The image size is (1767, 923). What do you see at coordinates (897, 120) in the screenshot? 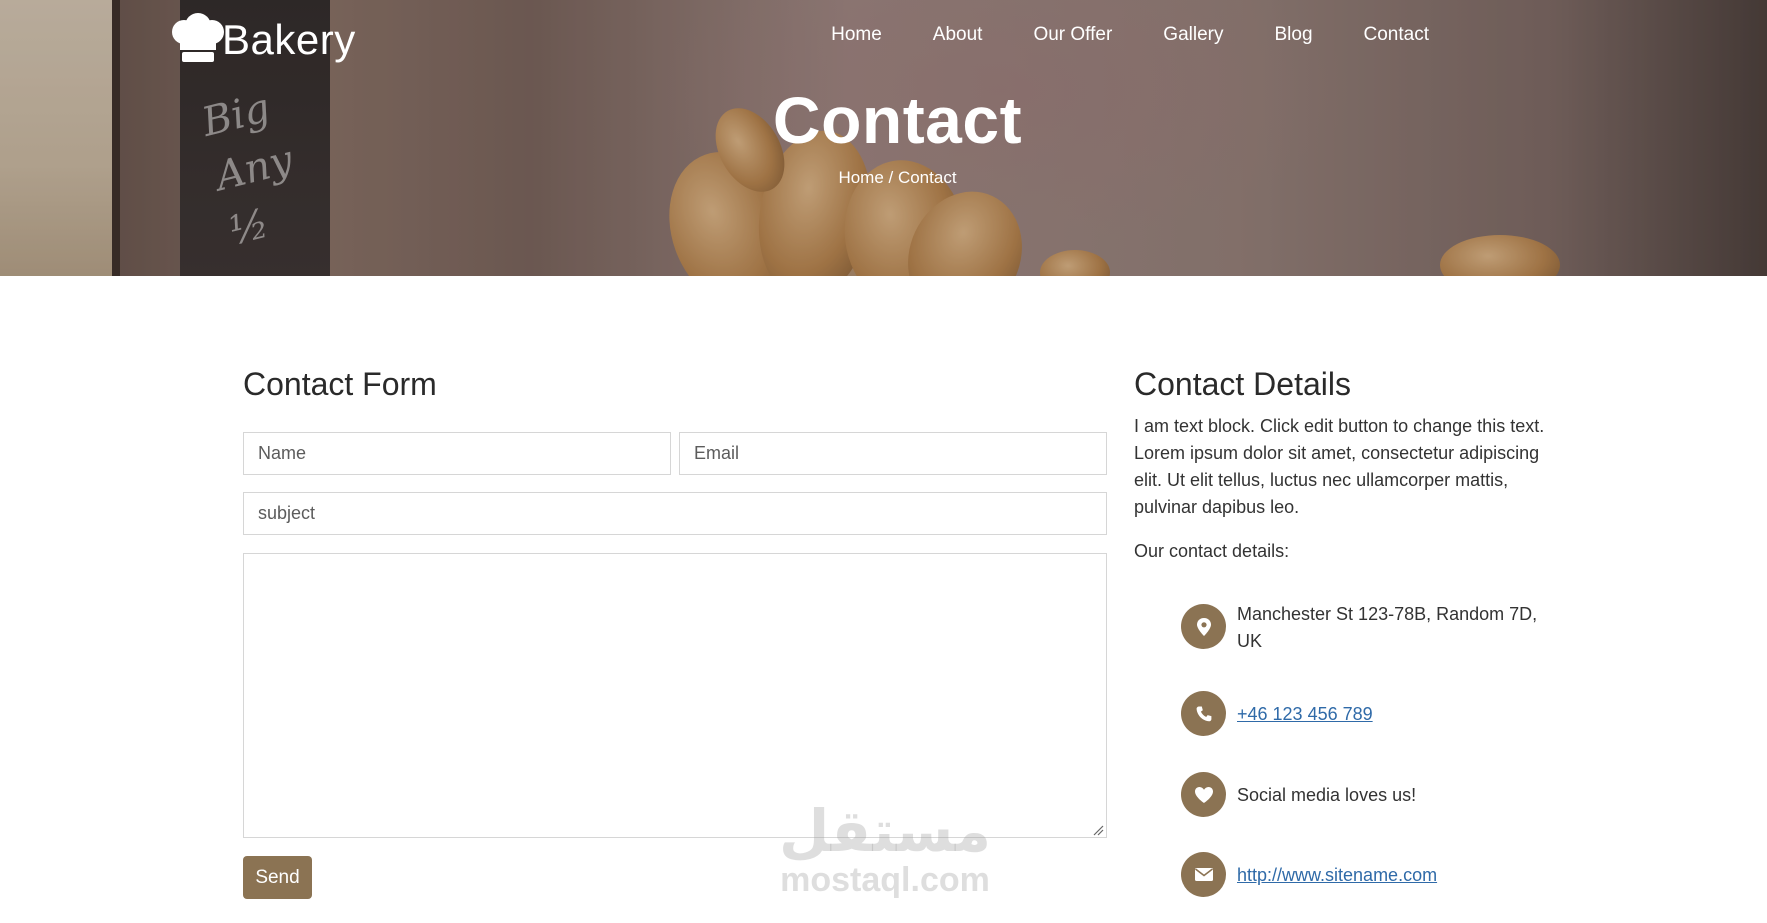
I see `page-title: Contact` at bounding box center [897, 120].